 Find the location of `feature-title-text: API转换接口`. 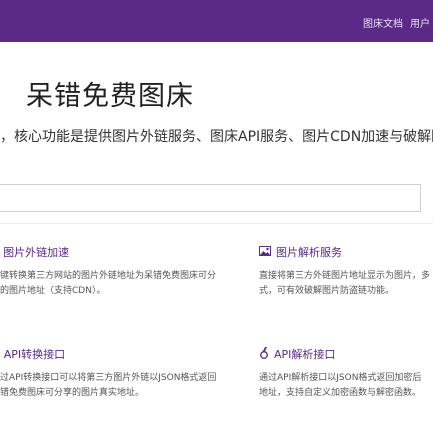

feature-title-text: API转换接口 is located at coordinates (34, 354).